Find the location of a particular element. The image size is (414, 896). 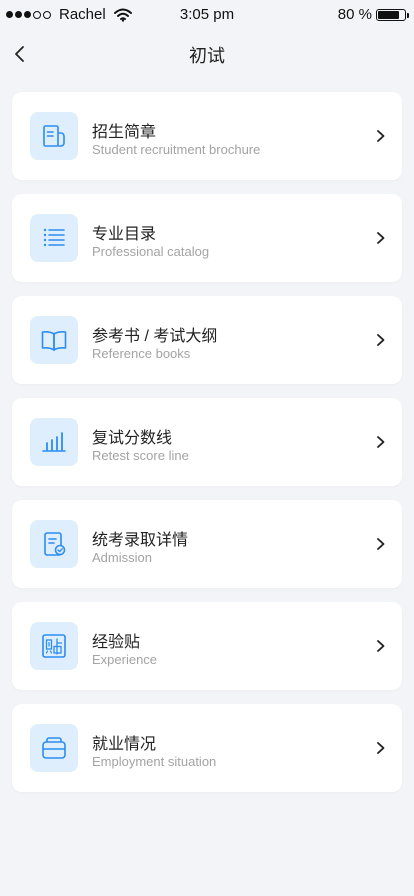

page-title: 初试 is located at coordinates (207, 56).